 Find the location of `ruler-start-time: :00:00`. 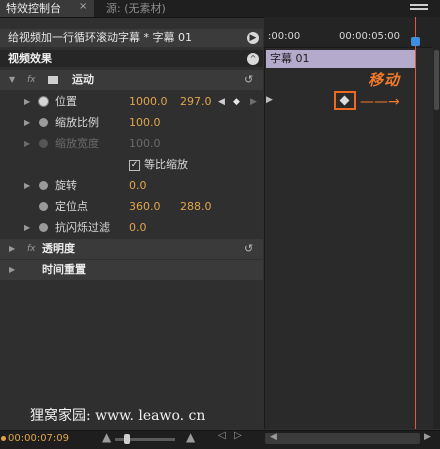

ruler-start-time: :00:00 is located at coordinates (284, 36).